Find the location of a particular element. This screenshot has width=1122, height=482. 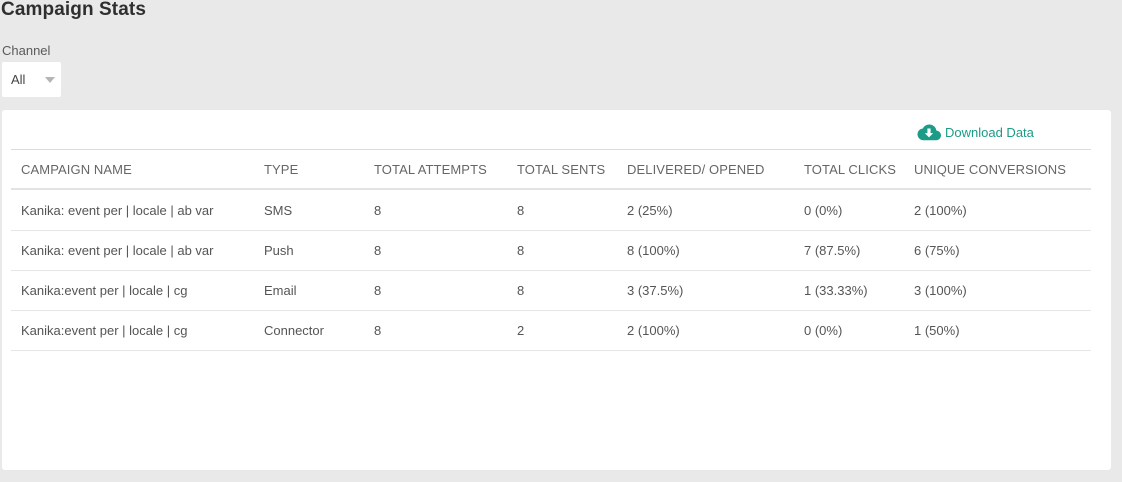

cell-delivered-opened: 8 (100%) is located at coordinates (705, 250).